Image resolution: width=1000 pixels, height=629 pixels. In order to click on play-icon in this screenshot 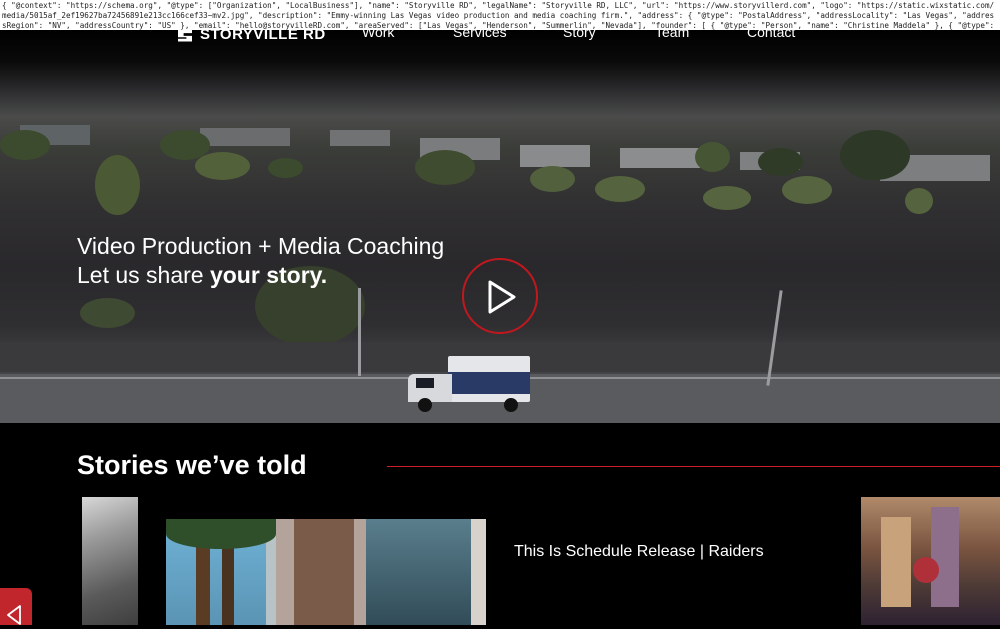, I will do `click(502, 297)`.